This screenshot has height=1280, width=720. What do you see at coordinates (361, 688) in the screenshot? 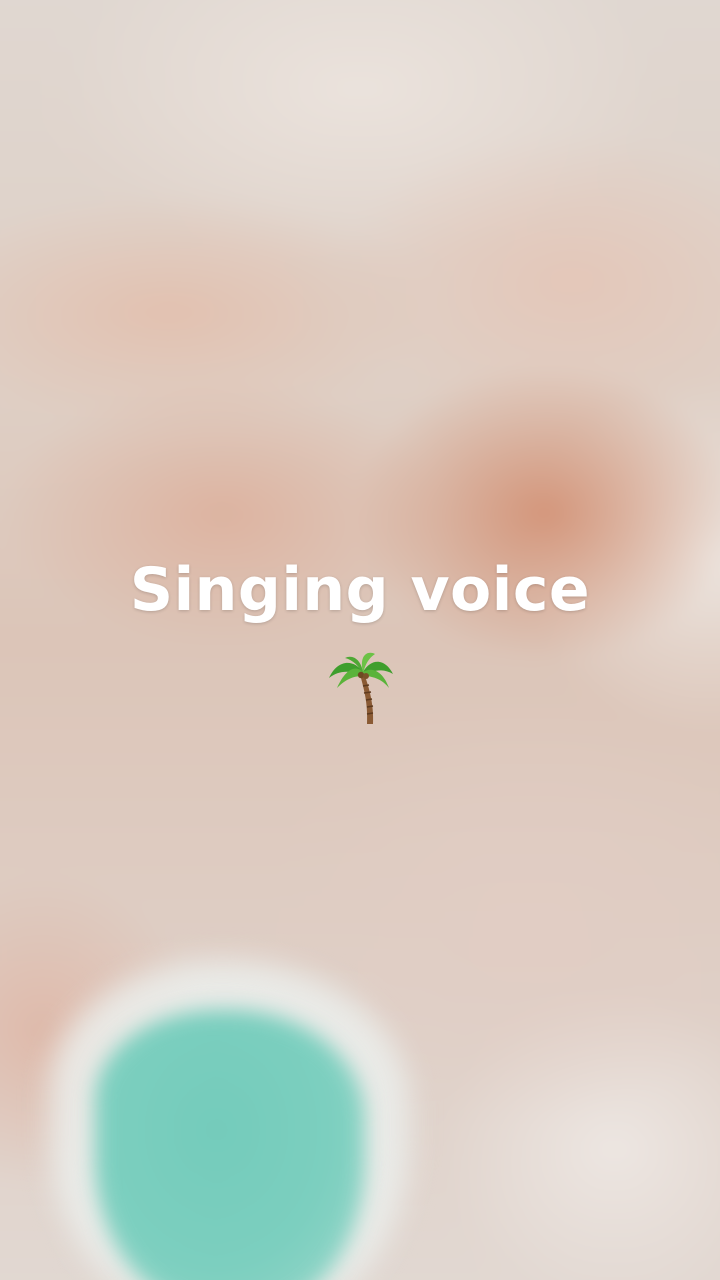
I see `palm-tree-icon` at bounding box center [361, 688].